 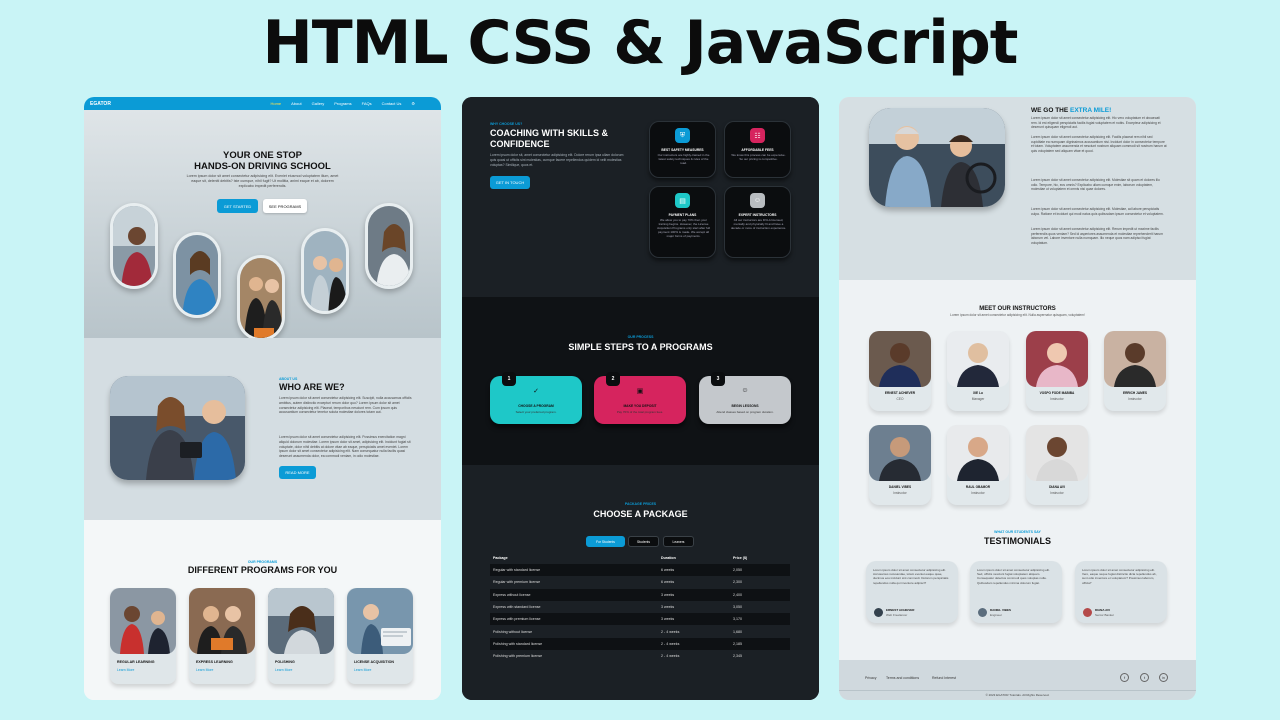 I want to click on about-photo, so click(x=177, y=428).